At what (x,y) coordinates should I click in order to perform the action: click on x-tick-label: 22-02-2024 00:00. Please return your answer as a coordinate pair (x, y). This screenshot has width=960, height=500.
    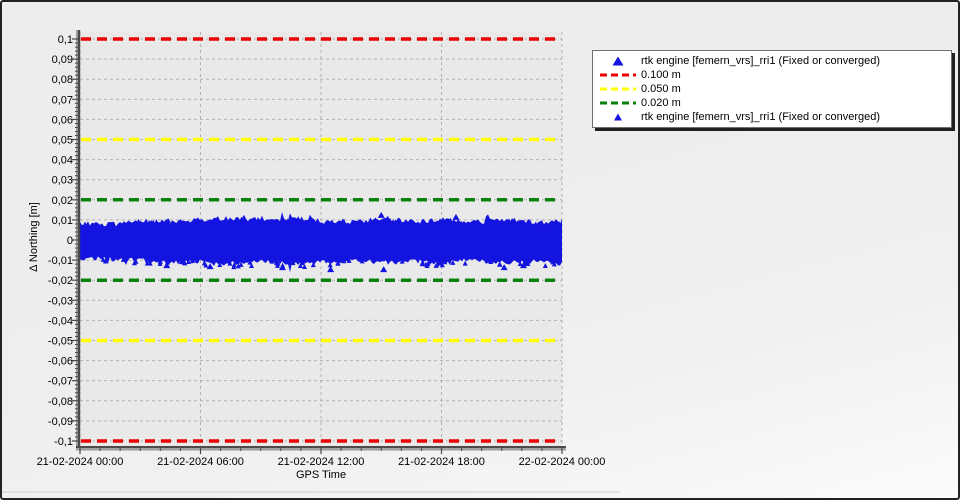
    Looking at the image, I should click on (562, 462).